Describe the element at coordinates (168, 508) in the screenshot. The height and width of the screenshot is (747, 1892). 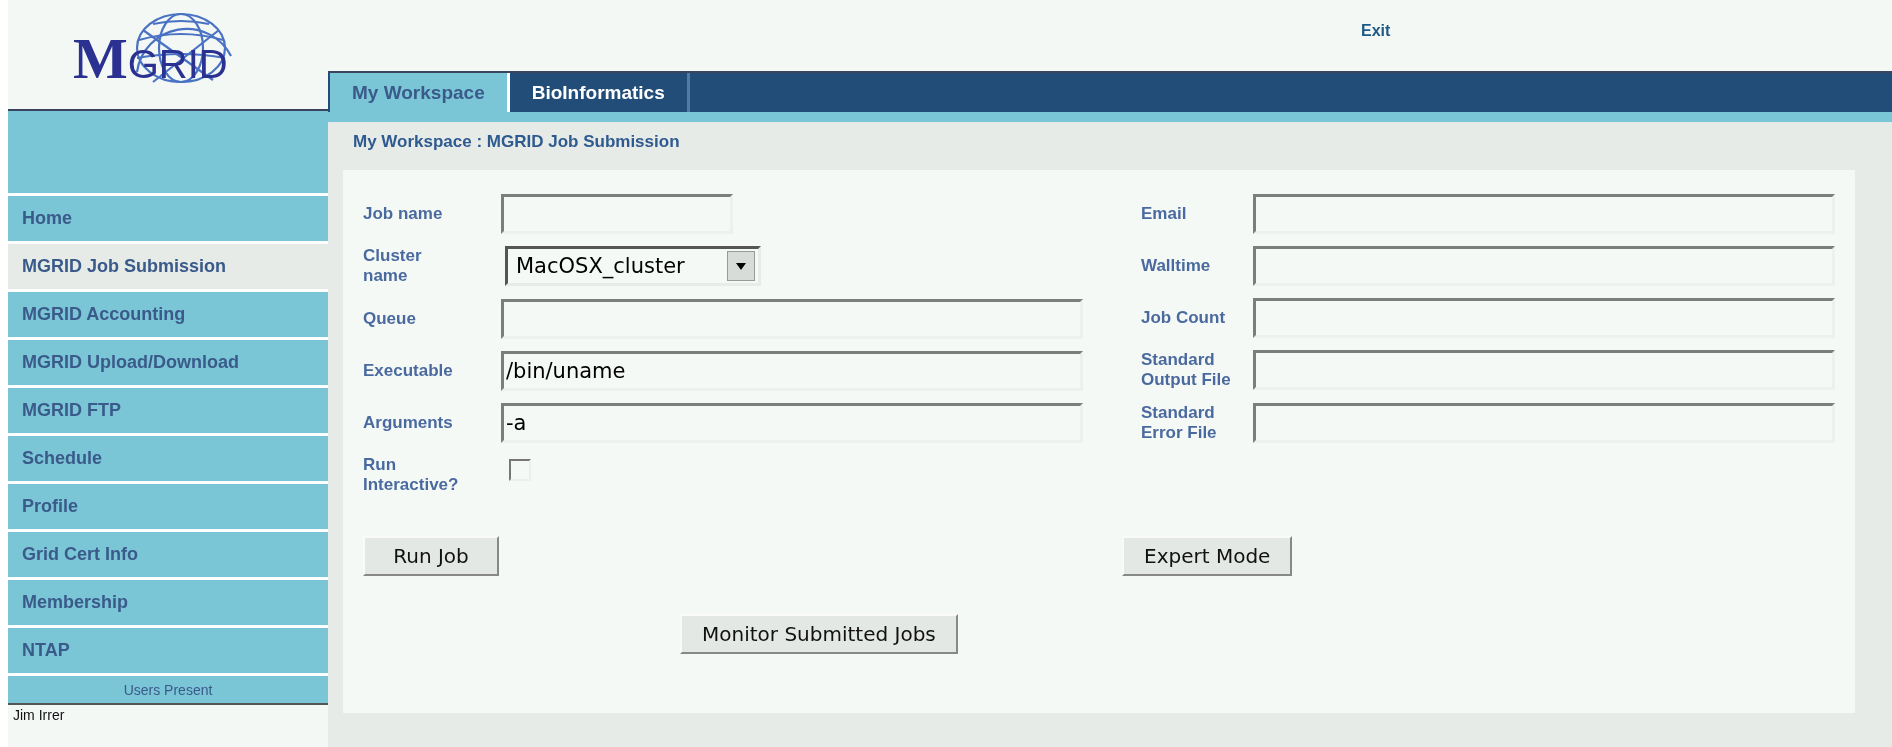
I see `sidebar-item: Profile` at that location.